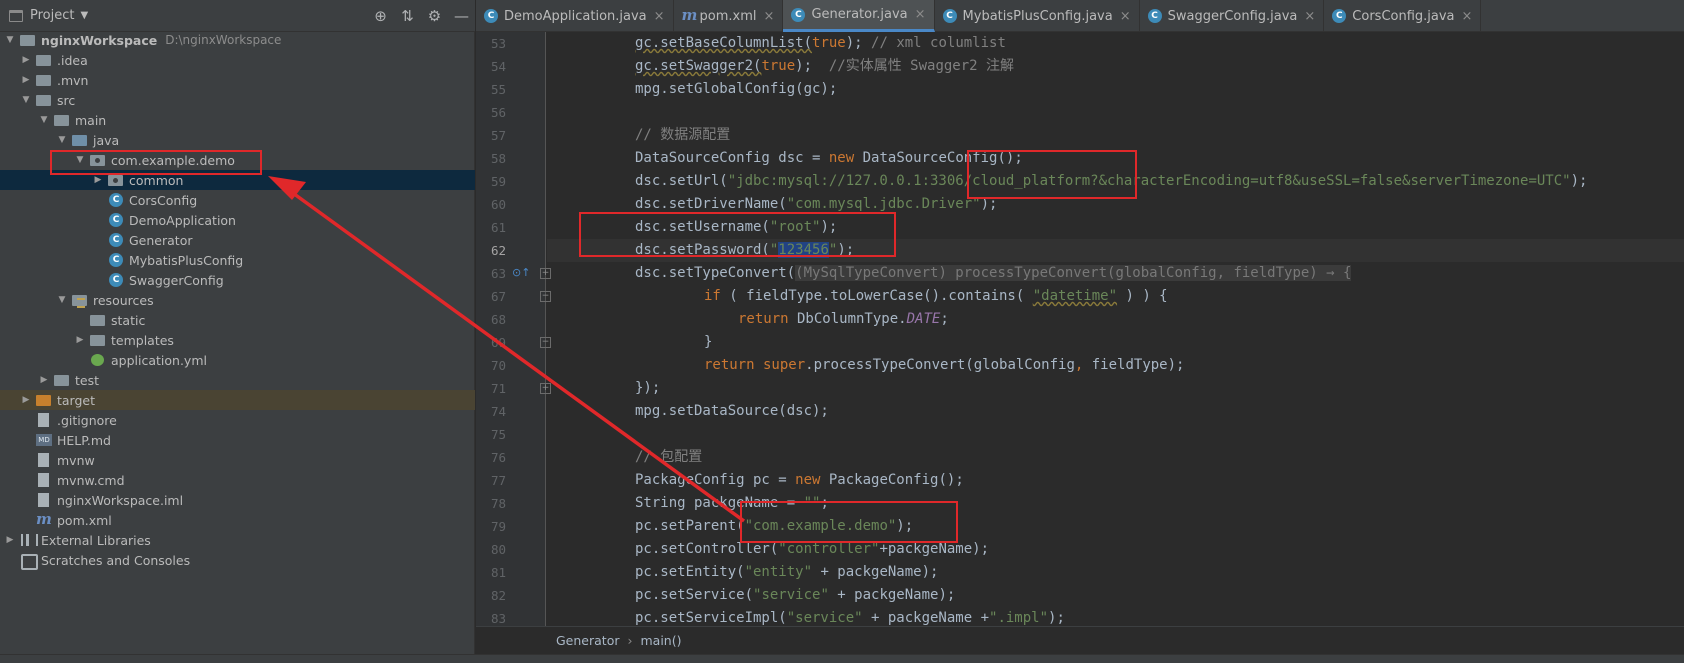  I want to click on tree-item-target: ▶ target, so click(237, 400).